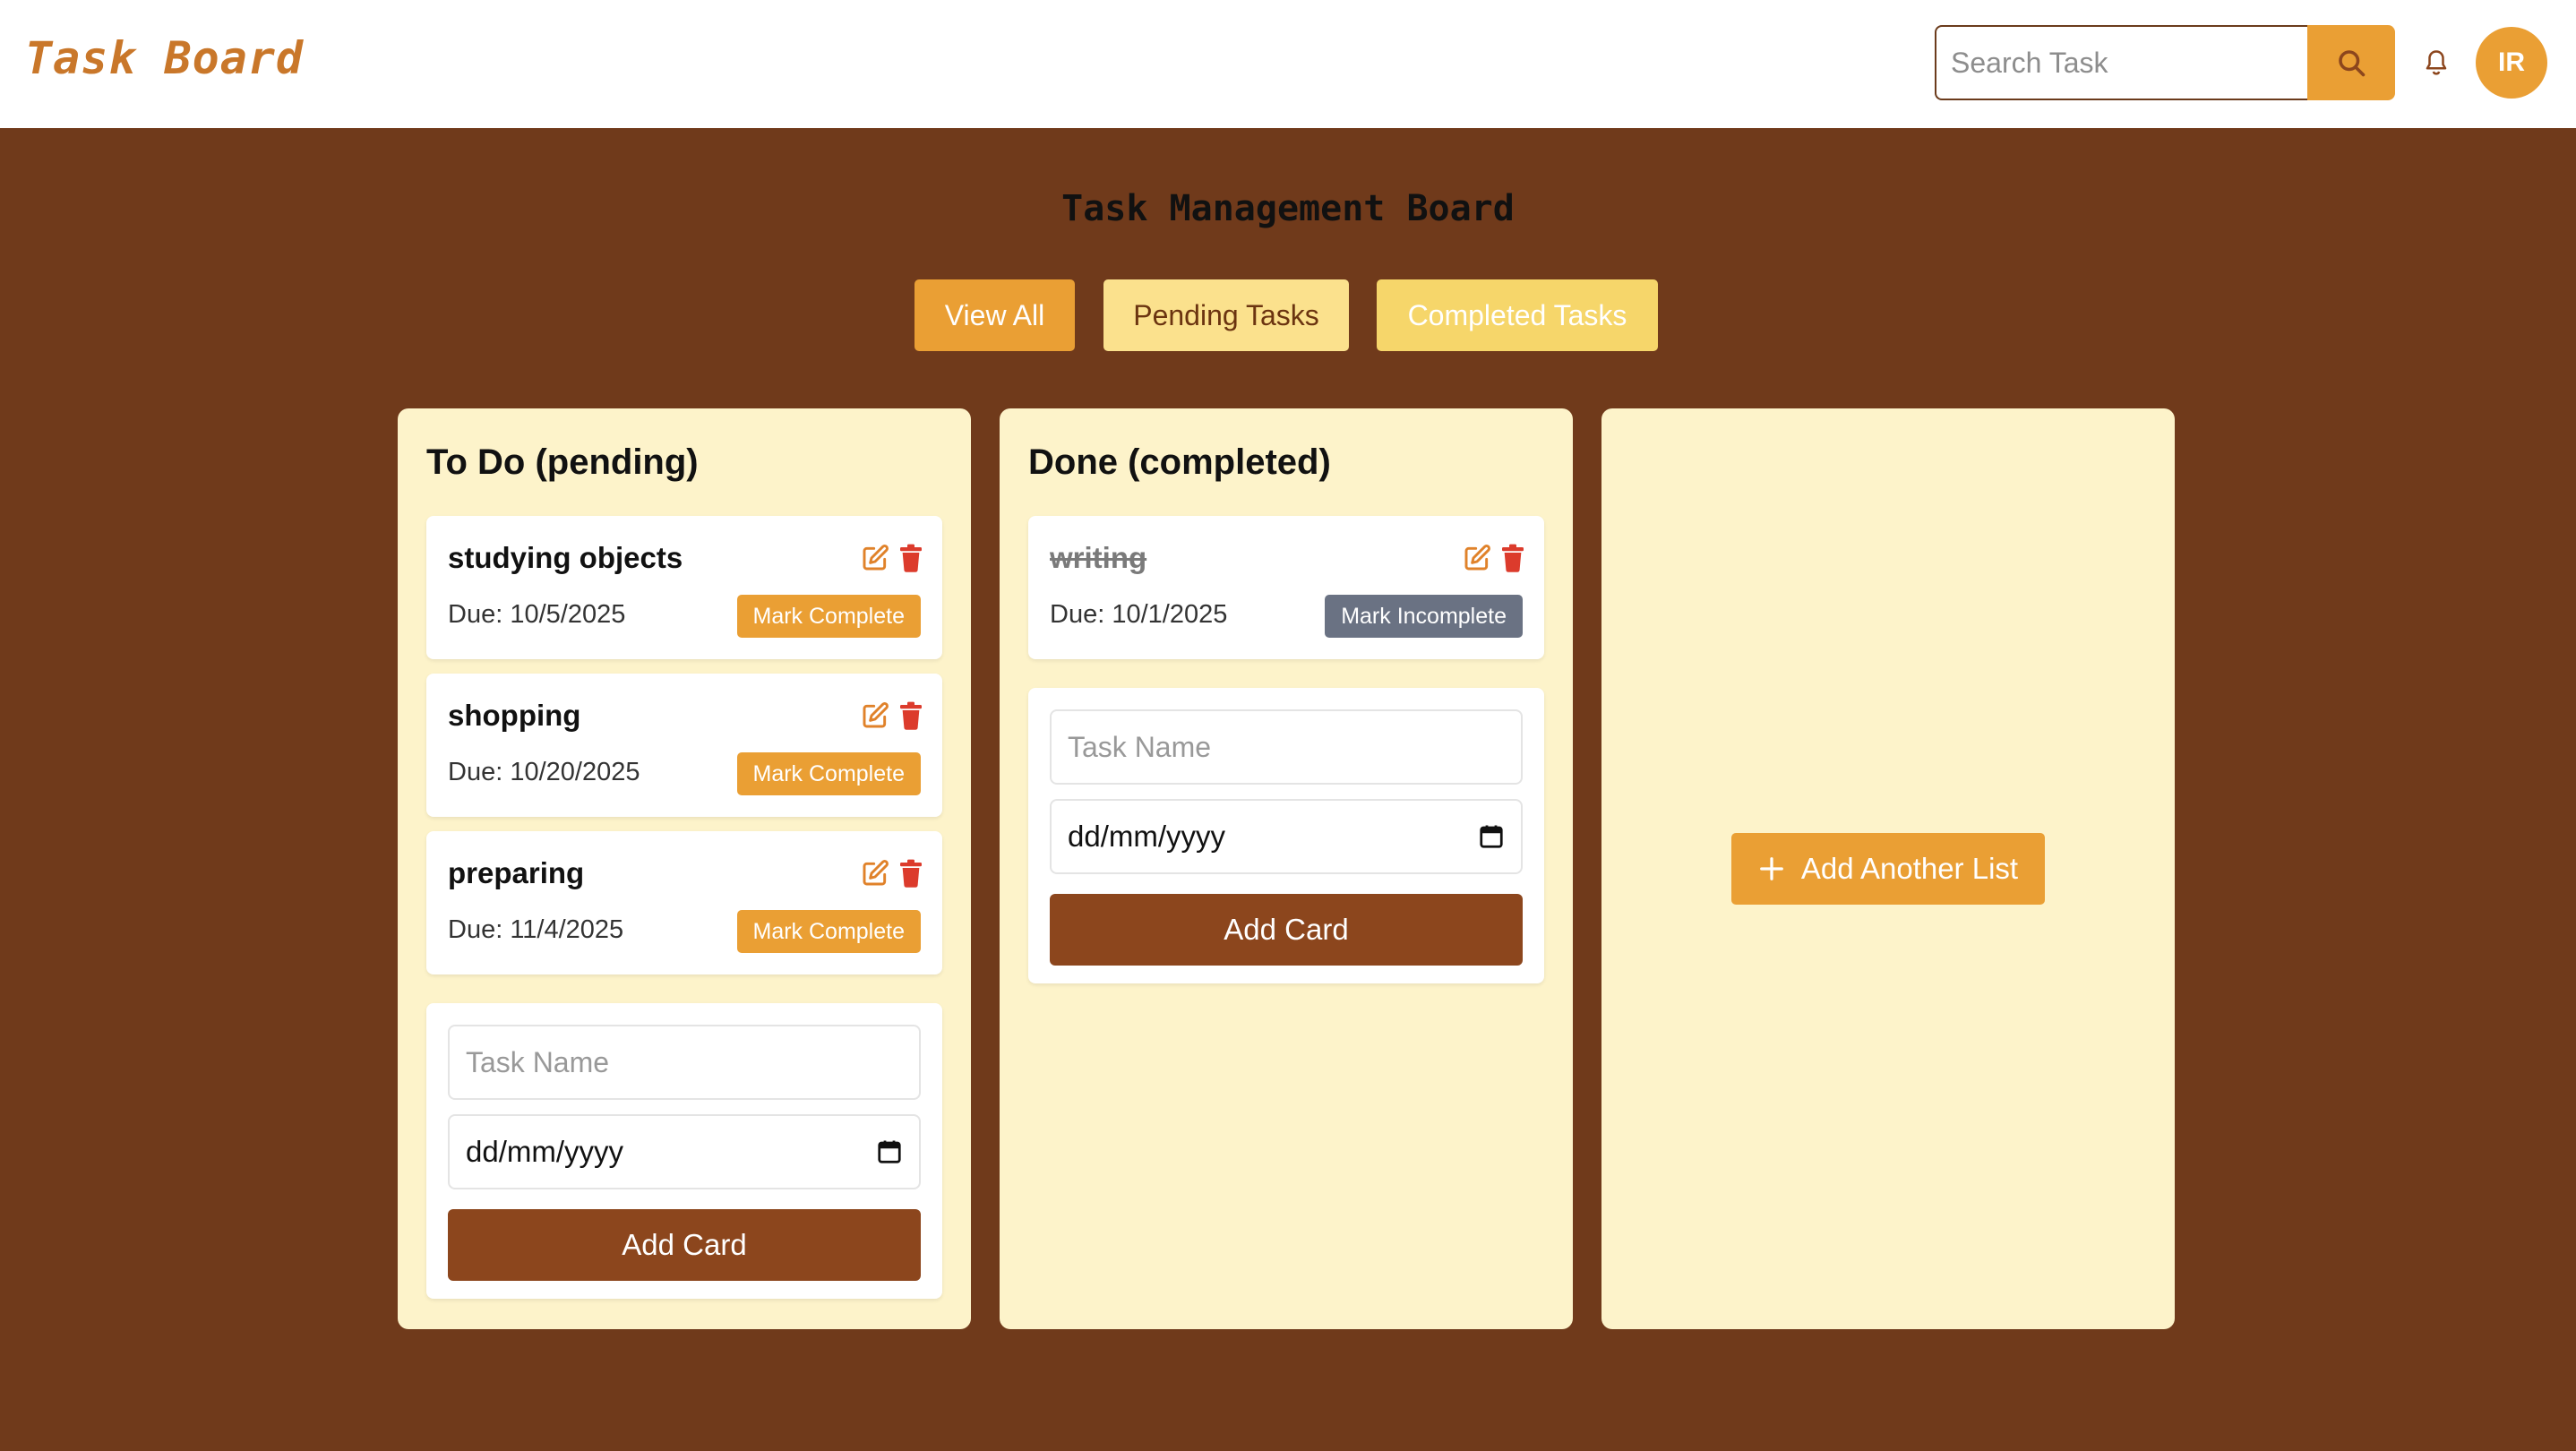  Describe the element at coordinates (684, 903) in the screenshot. I see `task-card: preparing Due: 11/4/2025 Mark Complete` at that location.